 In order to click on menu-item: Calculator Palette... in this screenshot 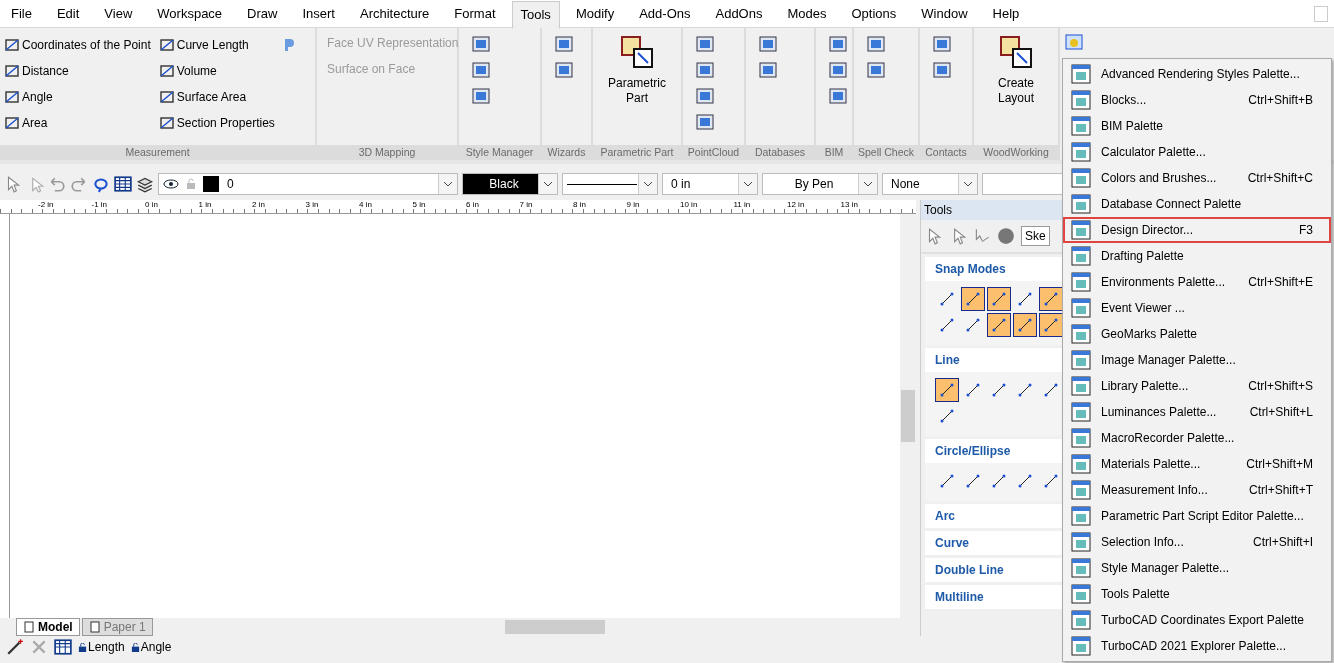, I will do `click(1197, 152)`.